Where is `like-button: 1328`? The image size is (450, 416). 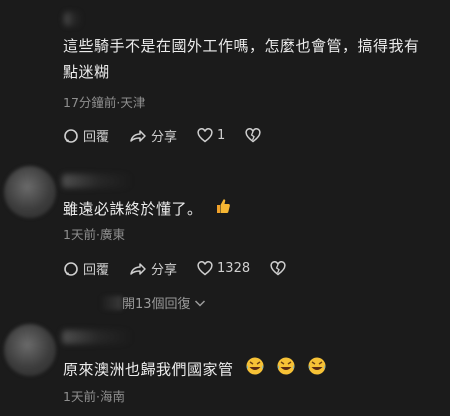 like-button: 1328 is located at coordinates (223, 268).